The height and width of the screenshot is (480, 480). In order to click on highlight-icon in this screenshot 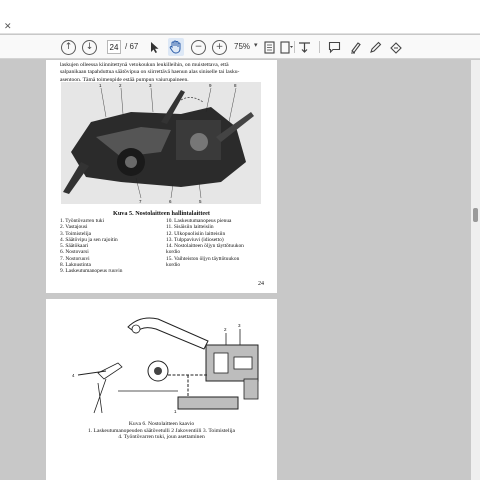, I will do `click(355, 47)`.